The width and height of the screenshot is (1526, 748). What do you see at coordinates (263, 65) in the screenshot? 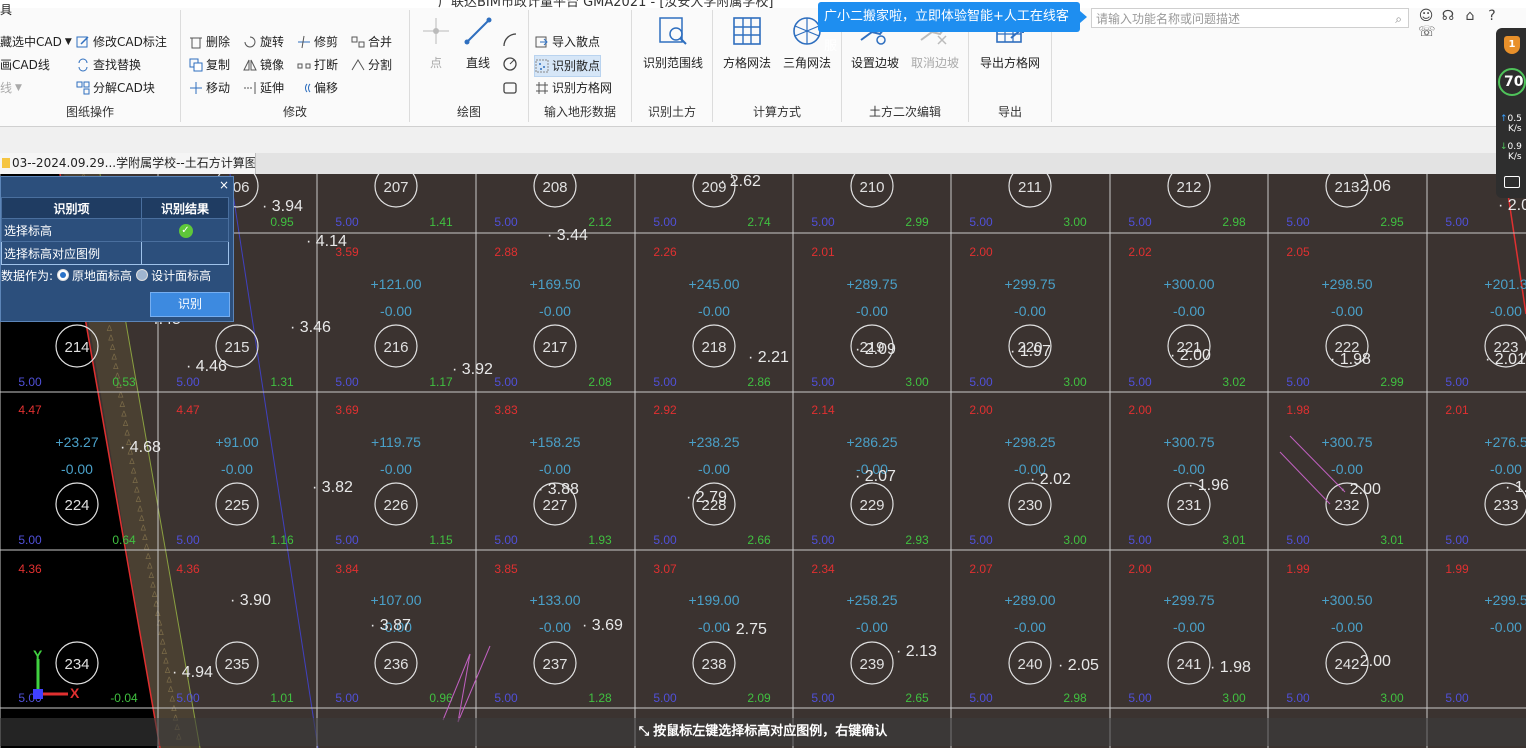
I see `mirror-button: 镜像` at bounding box center [263, 65].